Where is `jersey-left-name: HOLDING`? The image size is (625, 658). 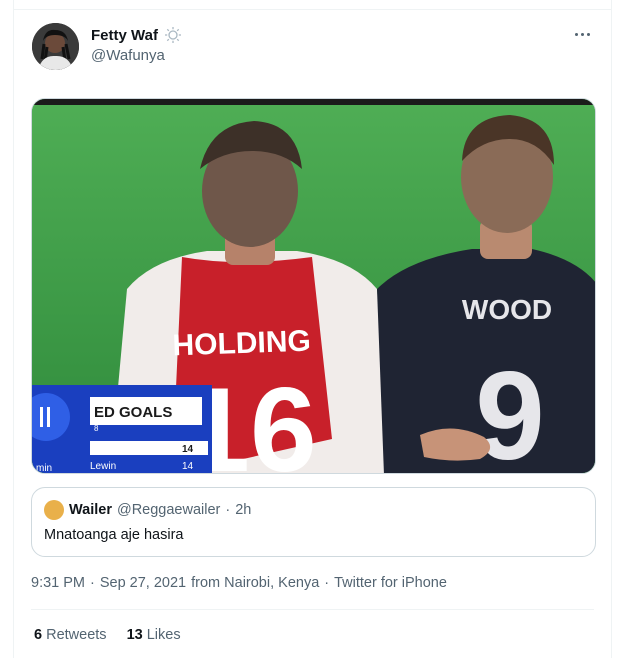
jersey-left-name: HOLDING is located at coordinates (241, 344).